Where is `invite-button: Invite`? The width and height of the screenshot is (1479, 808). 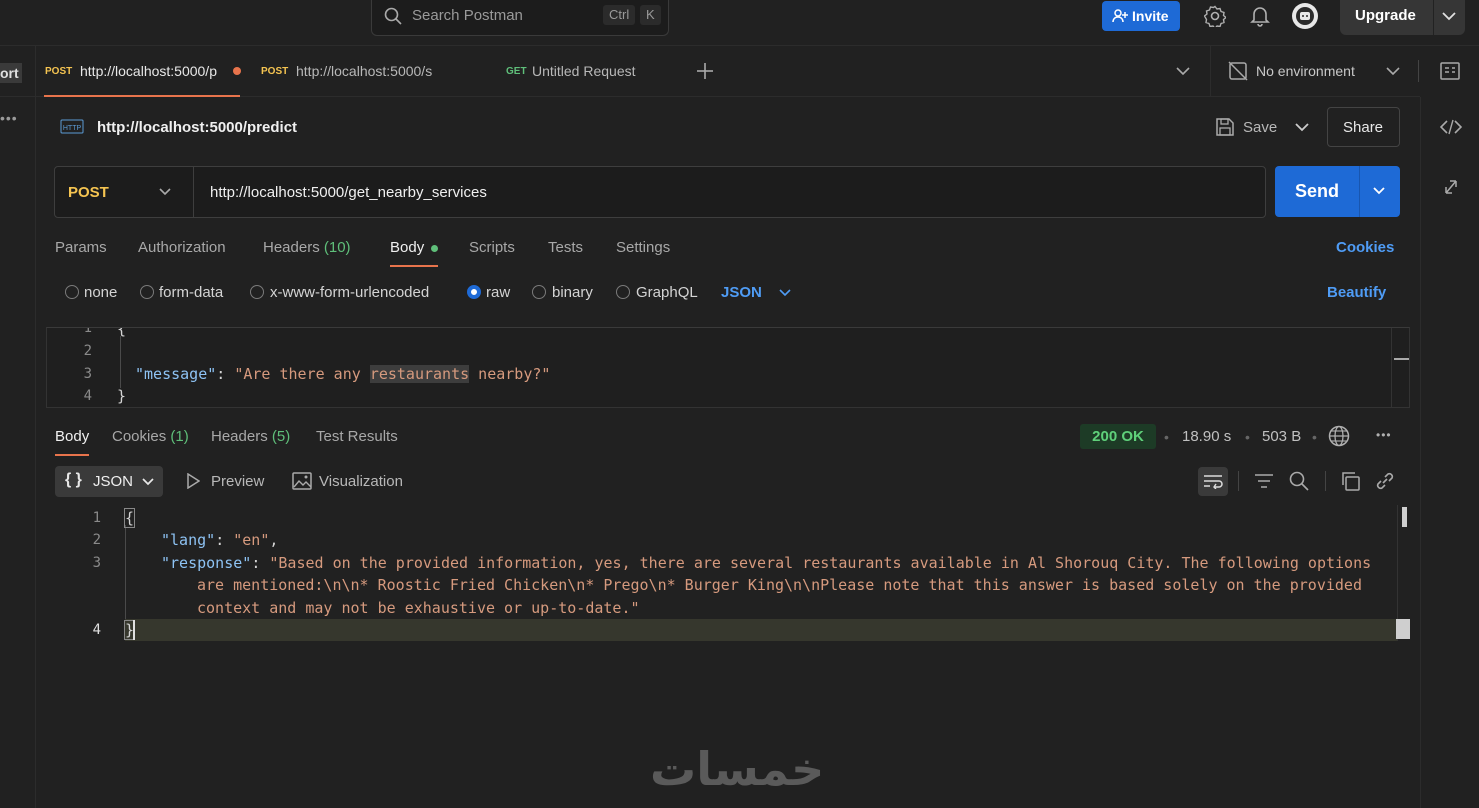 invite-button: Invite is located at coordinates (1141, 16).